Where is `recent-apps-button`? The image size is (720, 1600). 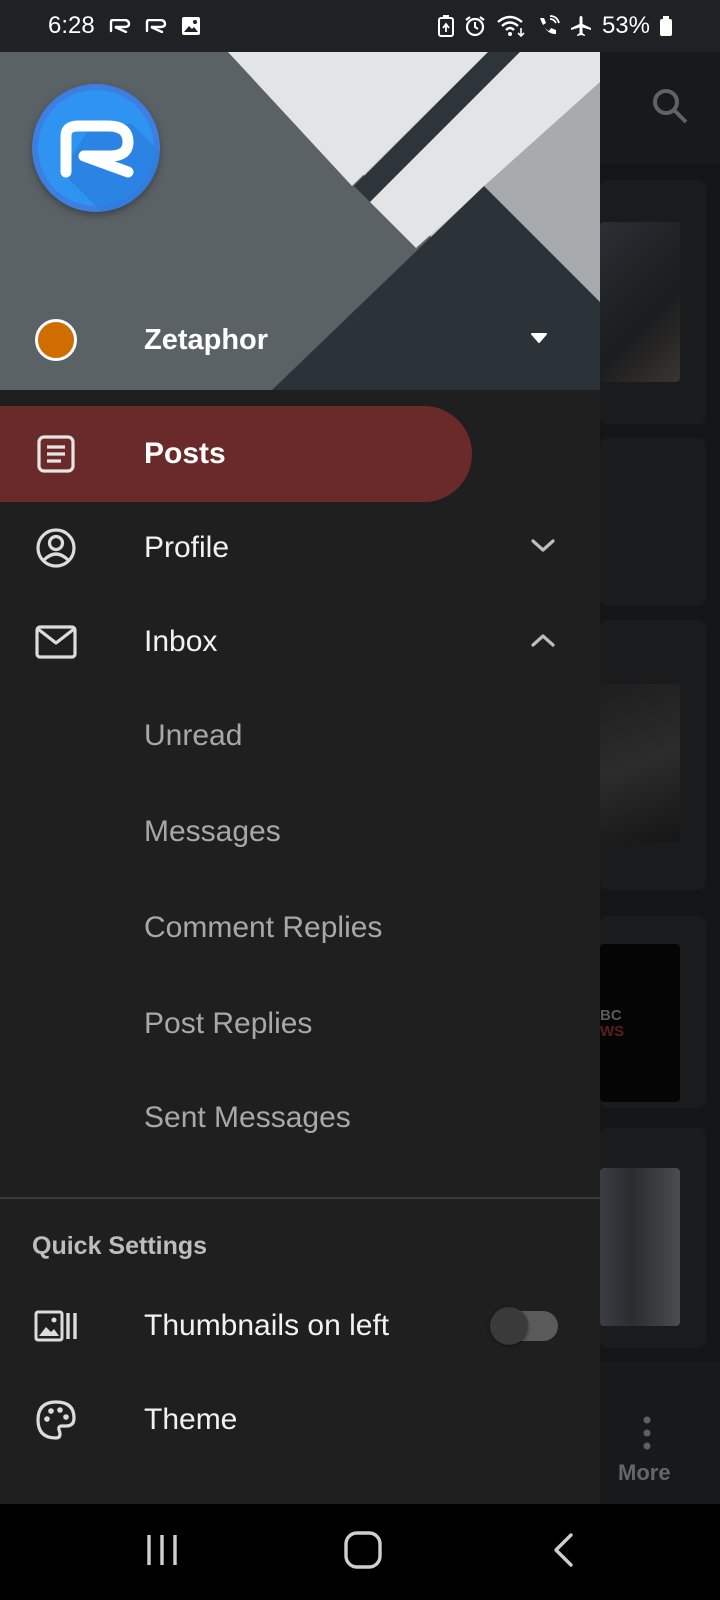
recent-apps-button is located at coordinates (162, 1552).